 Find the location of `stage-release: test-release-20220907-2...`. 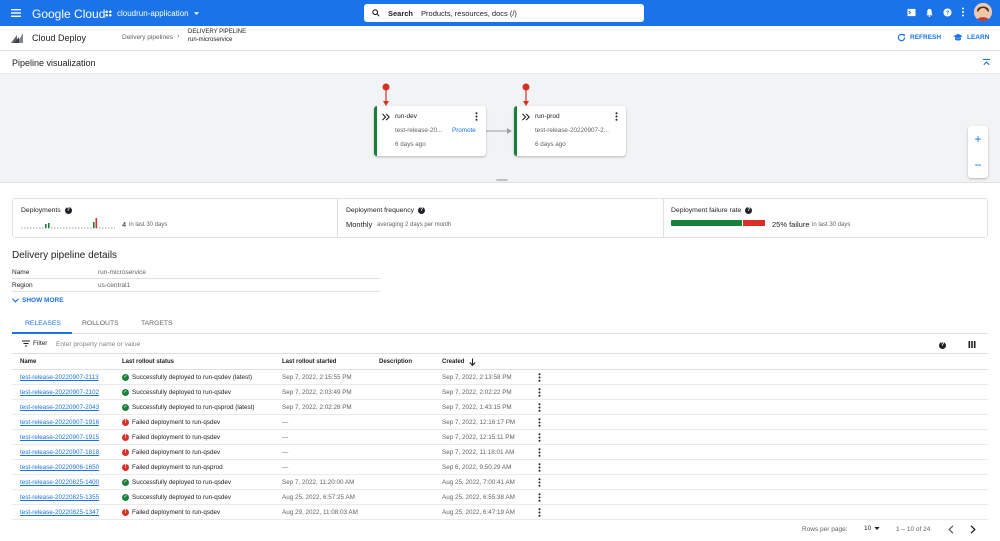

stage-release: test-release-20220907-2... is located at coordinates (572, 130).